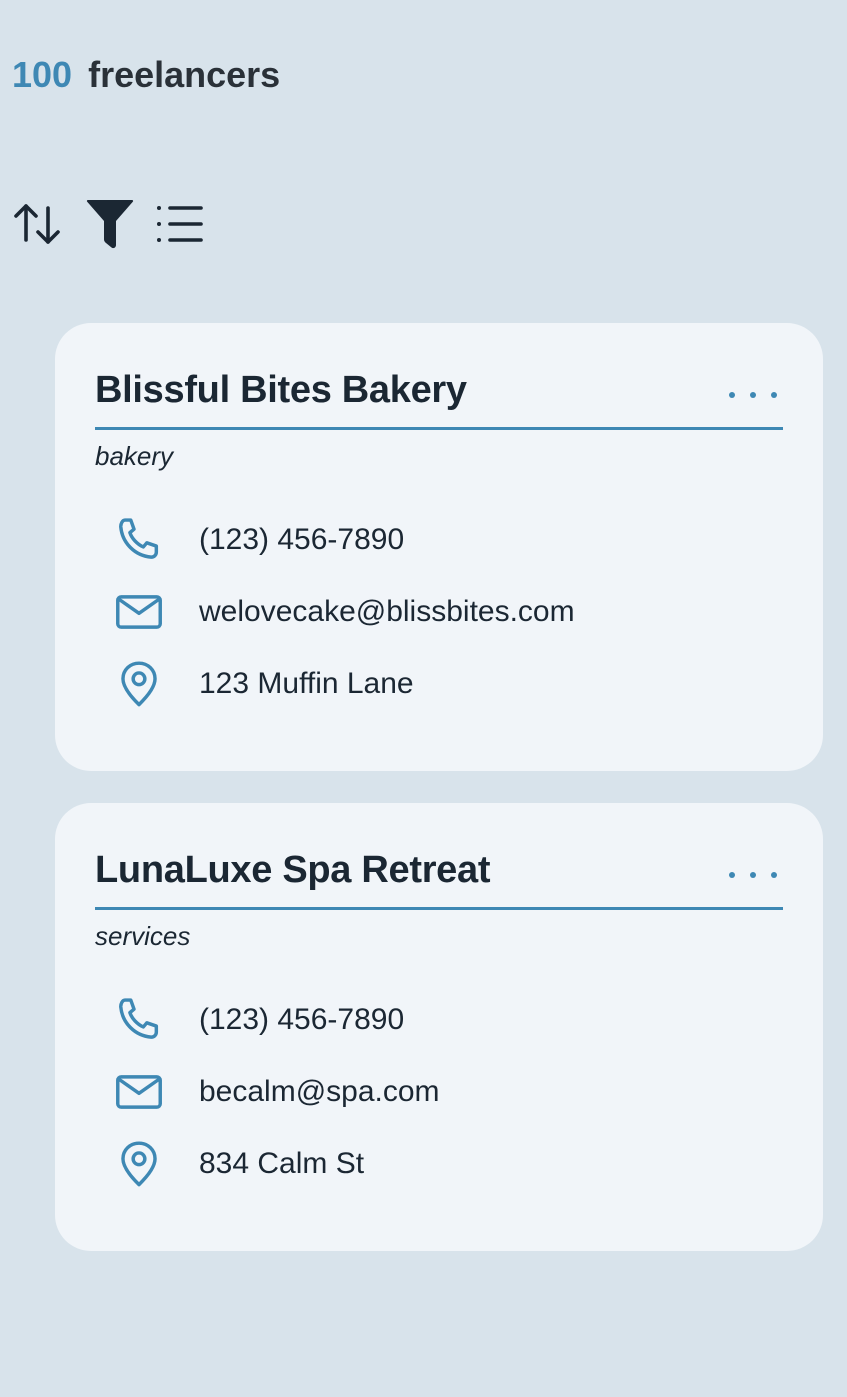 This screenshot has height=1397, width=847. I want to click on email-row: welovecake@blissbites.com, so click(343, 612).